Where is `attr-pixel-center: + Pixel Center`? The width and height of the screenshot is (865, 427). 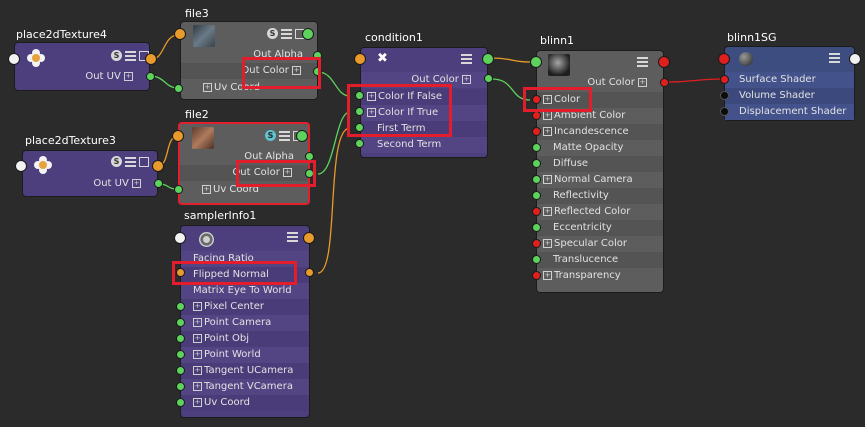
attr-pixel-center: + Pixel Center is located at coordinates (245, 307).